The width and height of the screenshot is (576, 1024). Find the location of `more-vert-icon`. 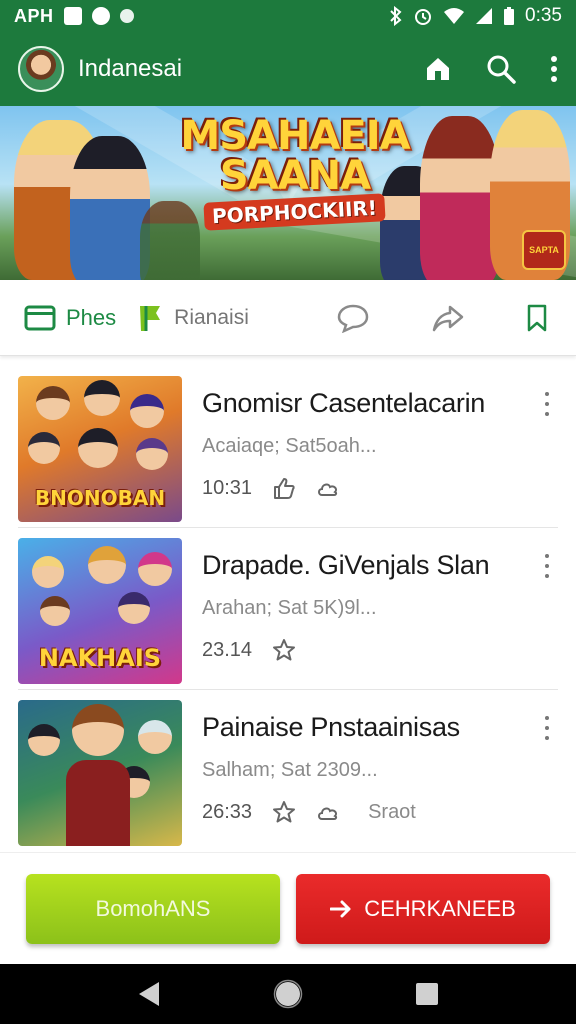

more-vert-icon is located at coordinates (554, 69).